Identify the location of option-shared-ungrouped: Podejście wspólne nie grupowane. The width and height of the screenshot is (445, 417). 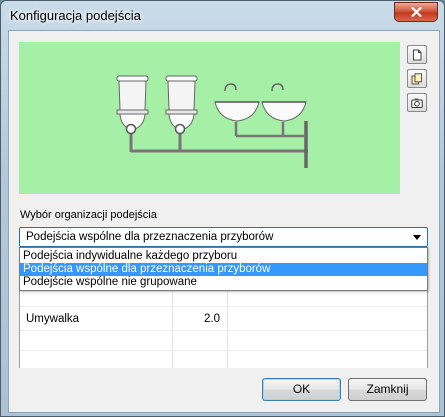
(223, 282).